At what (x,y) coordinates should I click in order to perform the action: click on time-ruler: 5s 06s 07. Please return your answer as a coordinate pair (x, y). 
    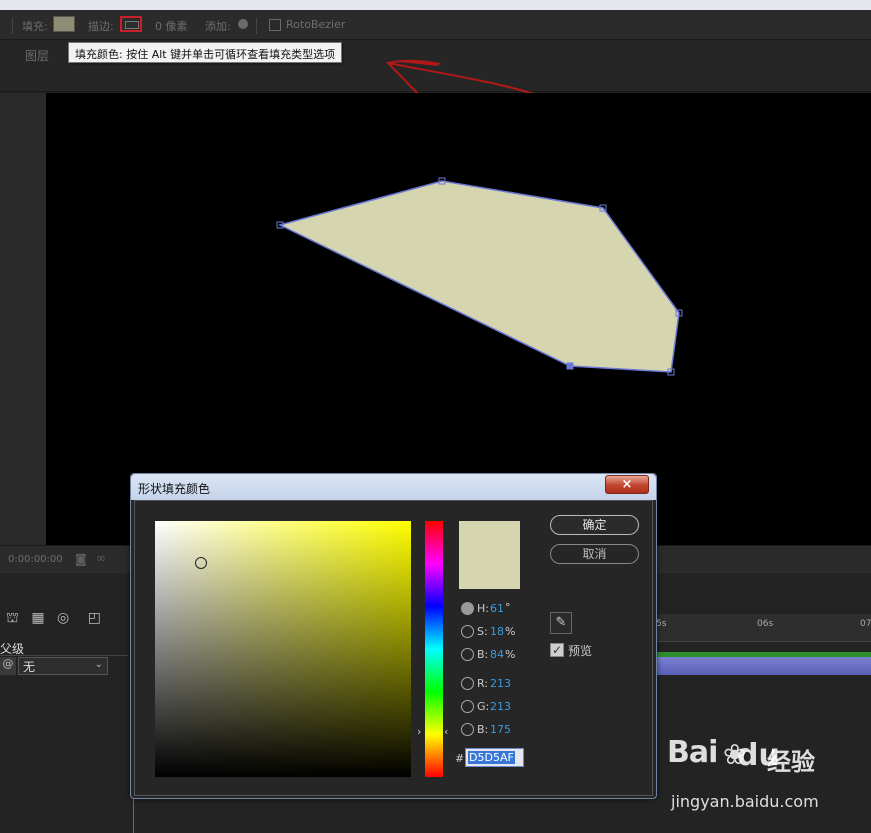
    Looking at the image, I should click on (763, 628).